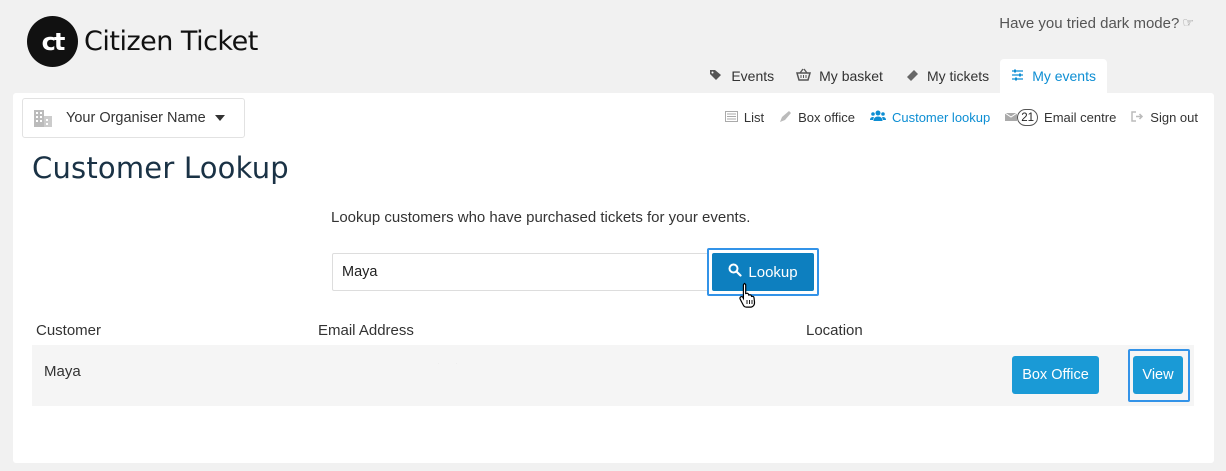  I want to click on tab-label: My events, so click(1064, 76).